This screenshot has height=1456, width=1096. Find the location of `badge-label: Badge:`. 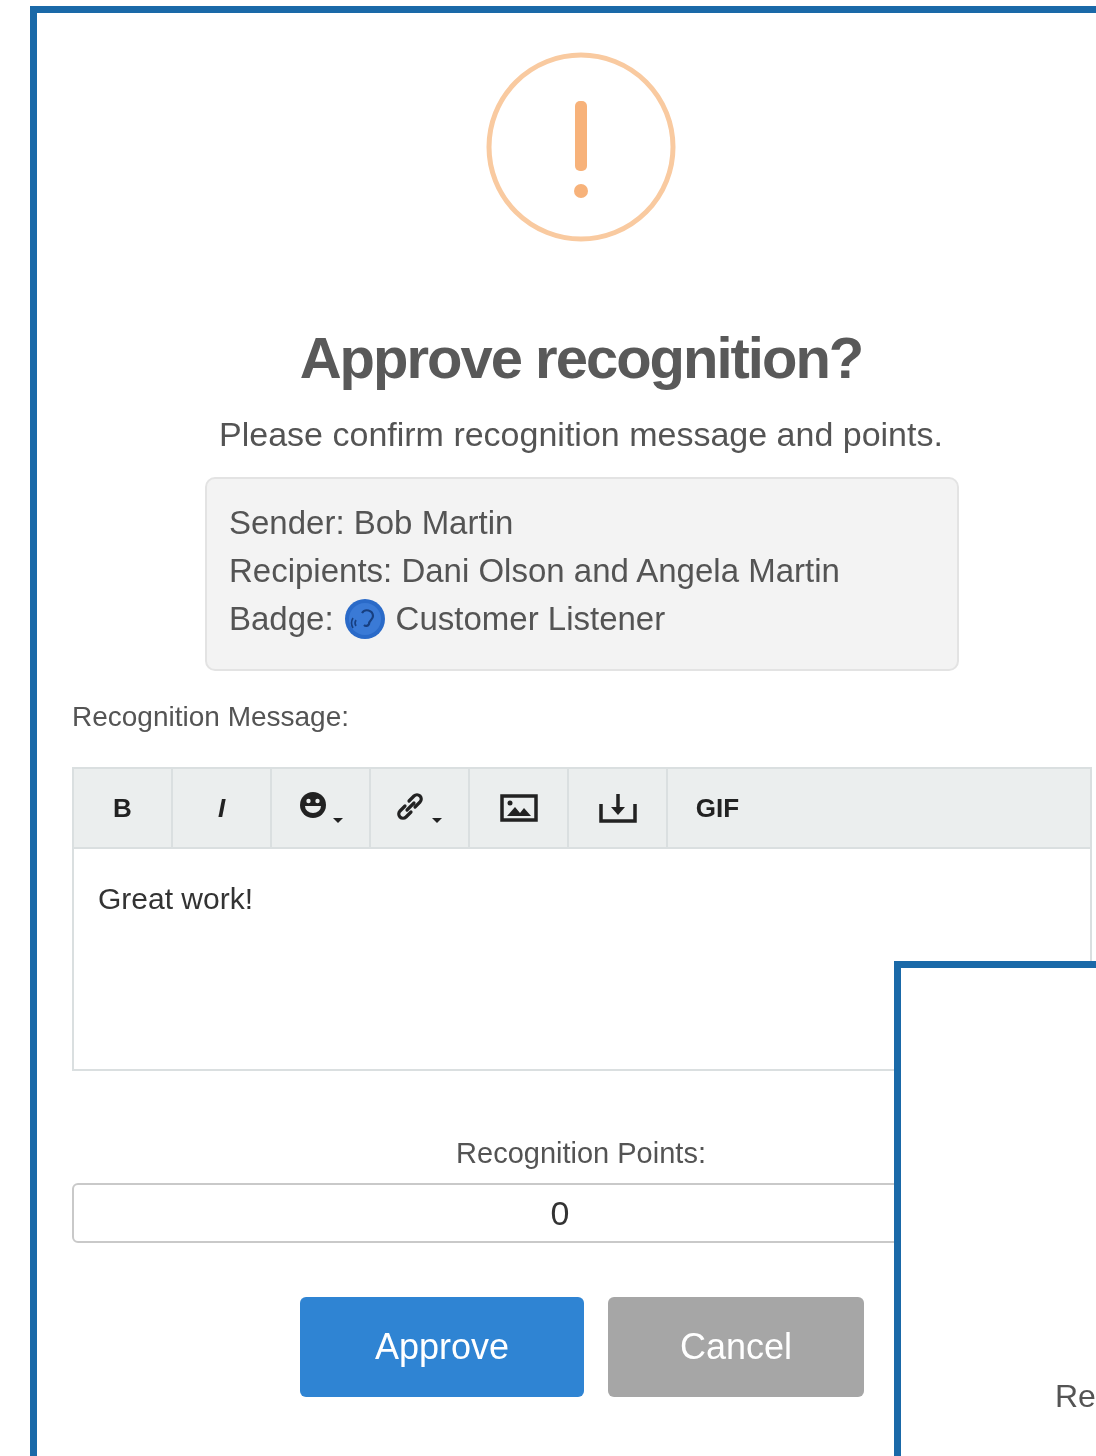

badge-label: Badge: is located at coordinates (281, 619).